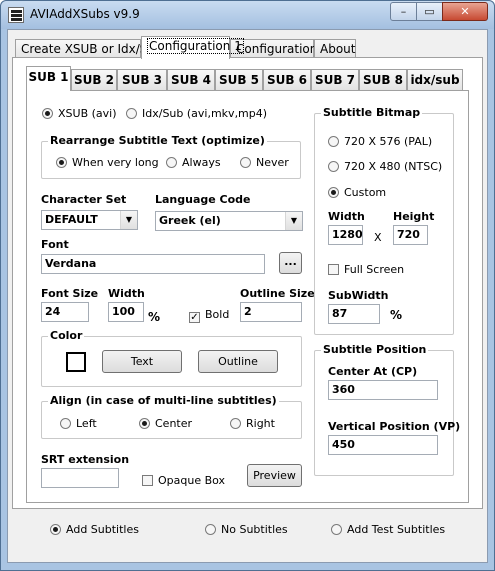 This screenshot has width=495, height=571. I want to click on subtab-sub-8: SUB 8, so click(383, 79).